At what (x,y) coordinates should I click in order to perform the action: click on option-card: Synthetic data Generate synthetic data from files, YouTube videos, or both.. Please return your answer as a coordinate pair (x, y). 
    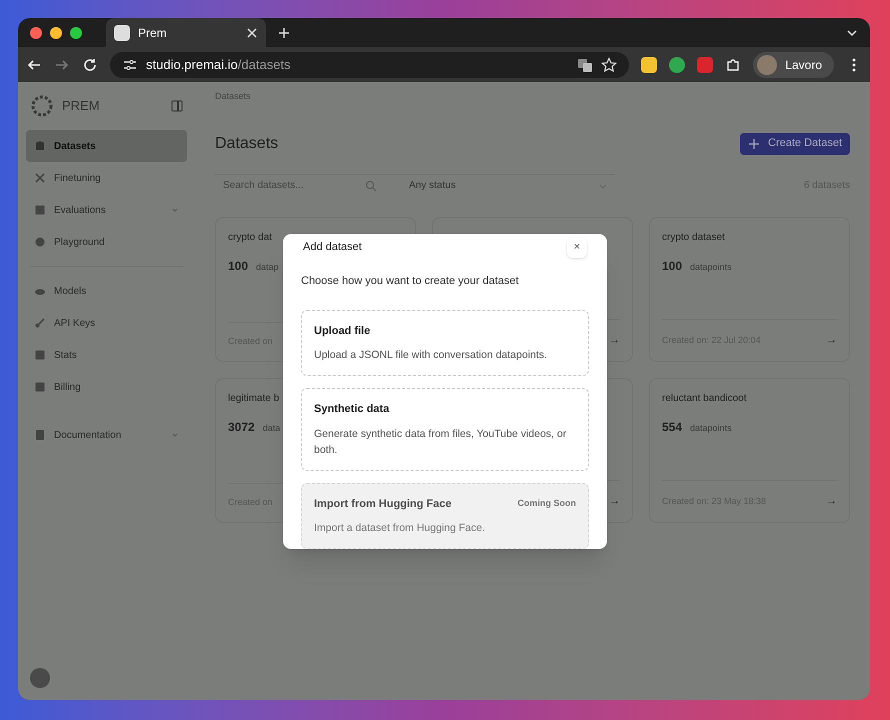
    Looking at the image, I should click on (445, 429).